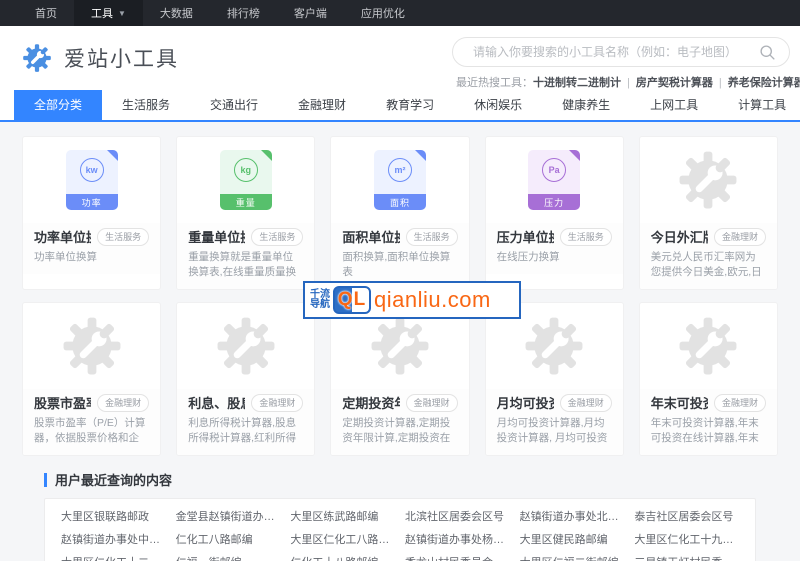 This screenshot has height=561, width=800. What do you see at coordinates (310, 13) in the screenshot?
I see `nav-item-客户端: 客户端` at bounding box center [310, 13].